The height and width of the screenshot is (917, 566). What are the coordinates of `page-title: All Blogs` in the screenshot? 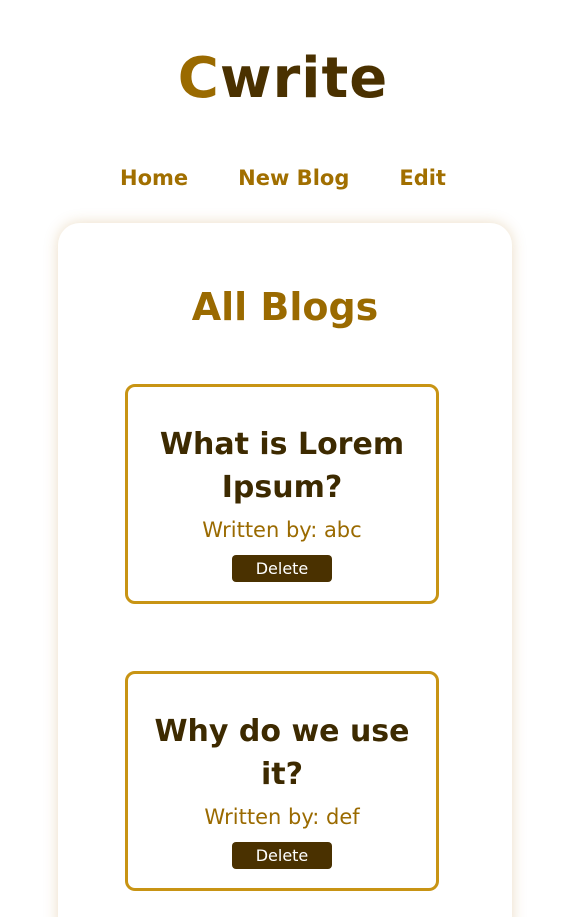 It's located at (285, 307).